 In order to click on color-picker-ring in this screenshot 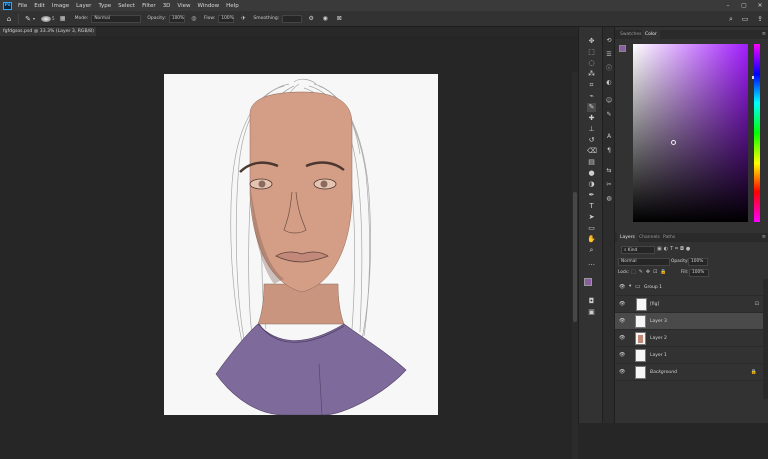, I will do `click(673, 142)`.